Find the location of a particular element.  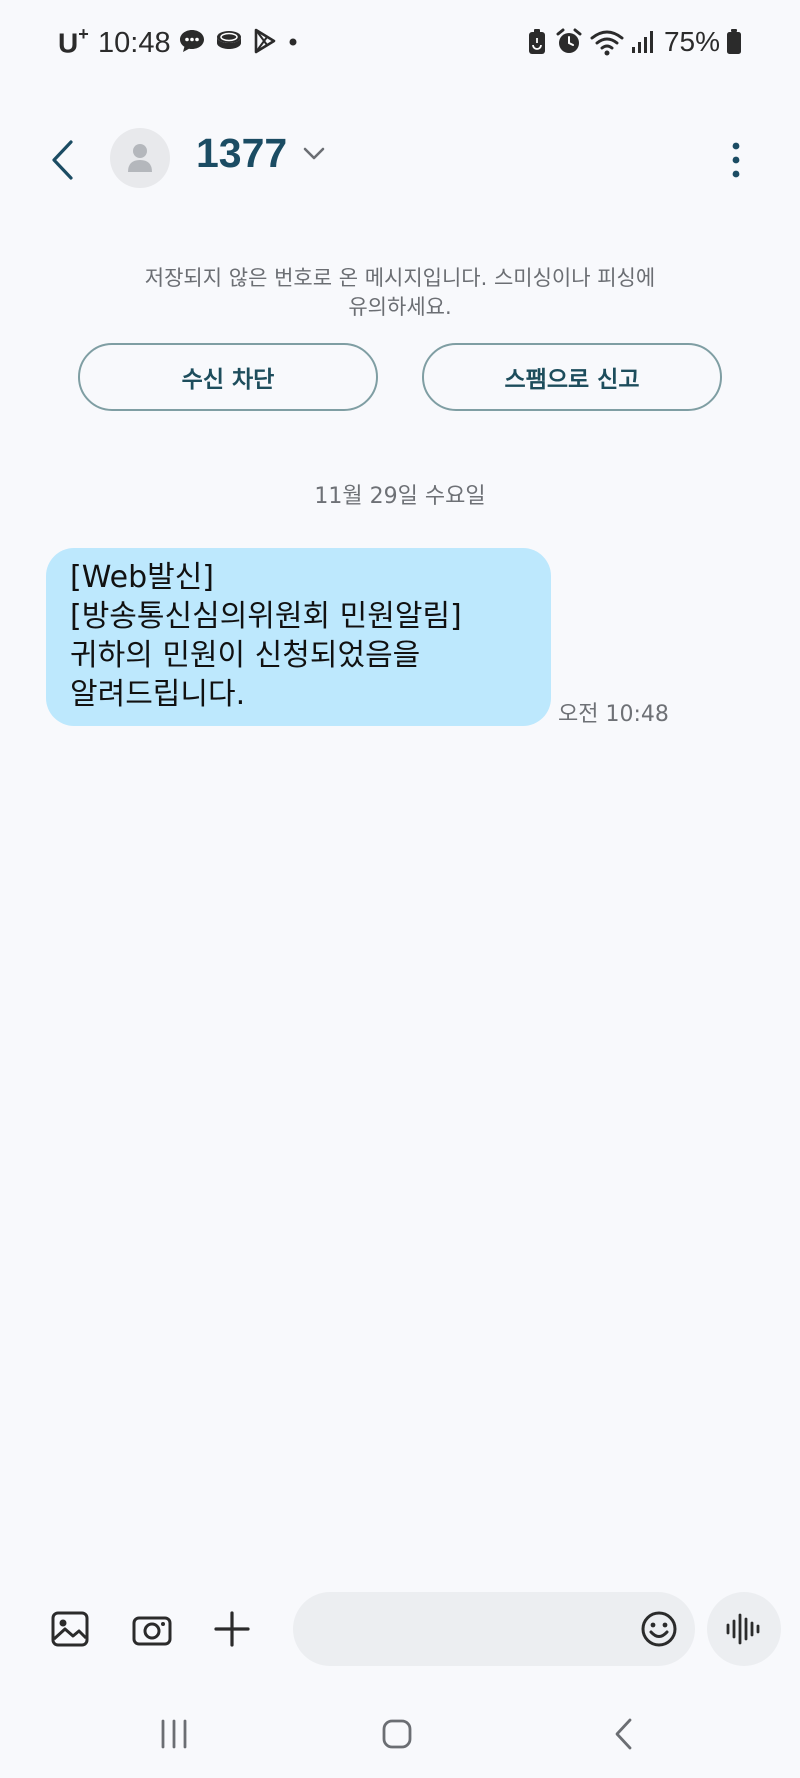

notification-icons is located at coordinates (239, 41).